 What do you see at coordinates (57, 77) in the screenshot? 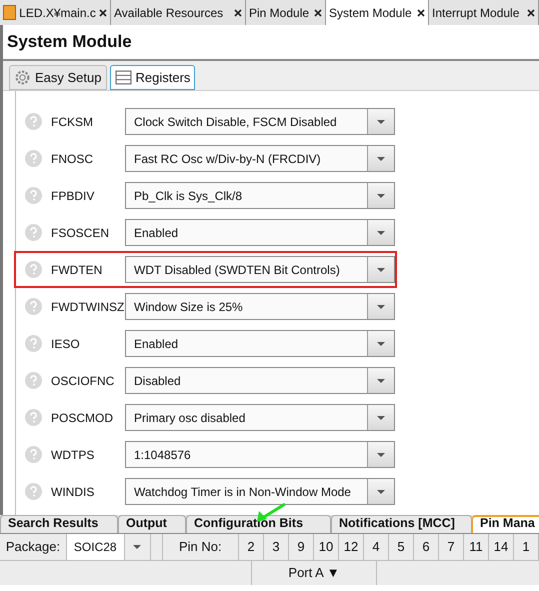
I see `view-tab: Easy Setup` at bounding box center [57, 77].